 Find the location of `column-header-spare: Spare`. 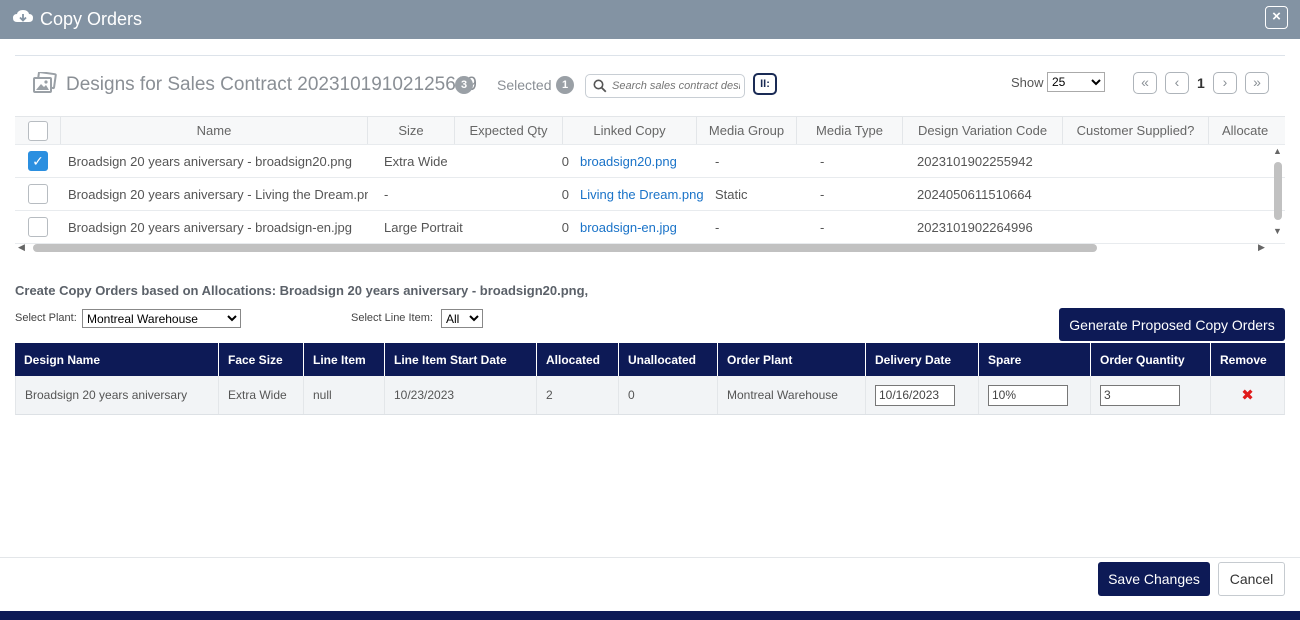

column-header-spare: Spare is located at coordinates (1035, 359).